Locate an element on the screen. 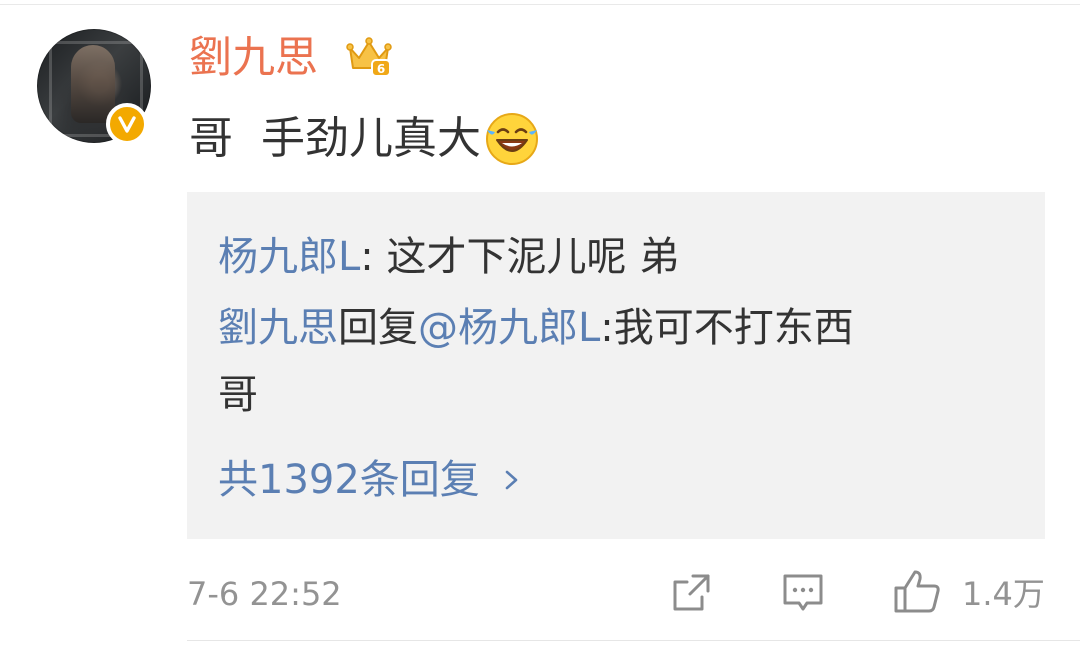  reply-text: 我可不打东西 is located at coordinates (733, 328).